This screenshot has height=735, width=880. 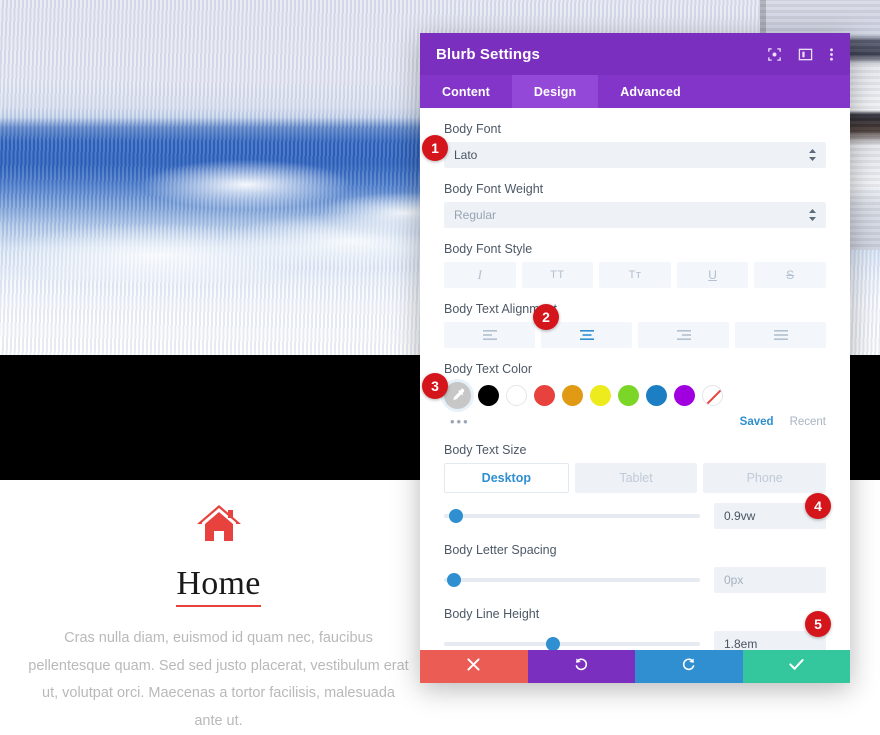 What do you see at coordinates (635, 335) in the screenshot?
I see `body-text-alignment-buttons` at bounding box center [635, 335].